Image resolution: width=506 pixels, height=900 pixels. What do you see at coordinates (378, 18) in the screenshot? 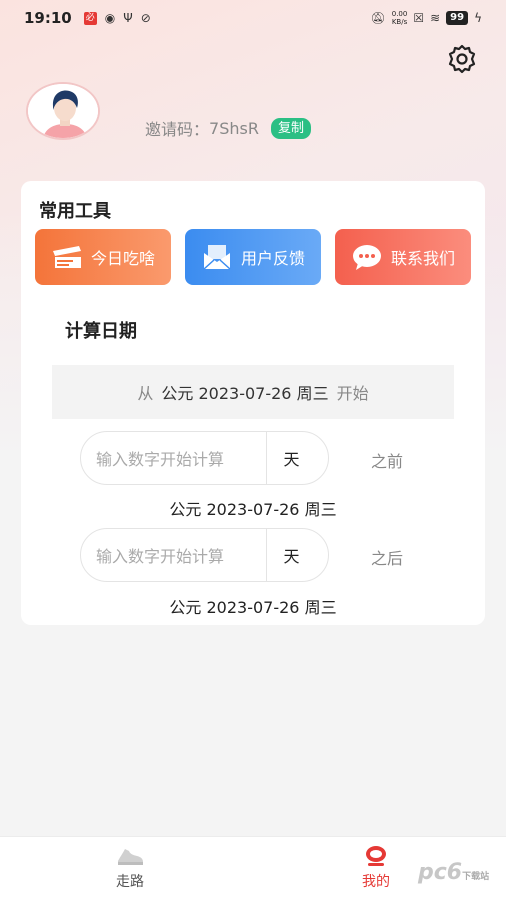
I see `mute-icon: 🔕︎` at bounding box center [378, 18].